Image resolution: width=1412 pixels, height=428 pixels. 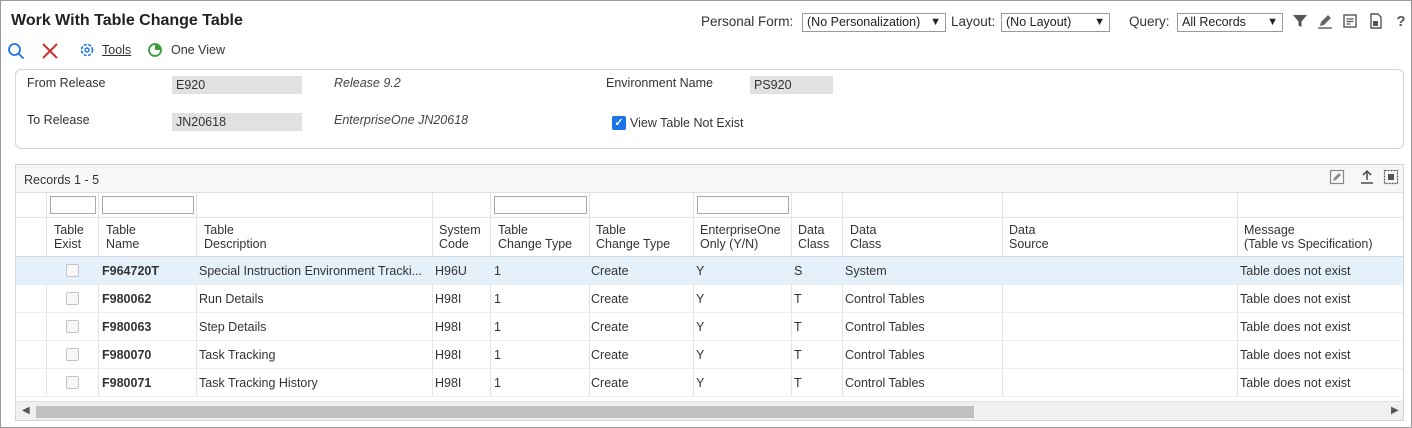 What do you see at coordinates (50, 51) in the screenshot?
I see `close-icon` at bounding box center [50, 51].